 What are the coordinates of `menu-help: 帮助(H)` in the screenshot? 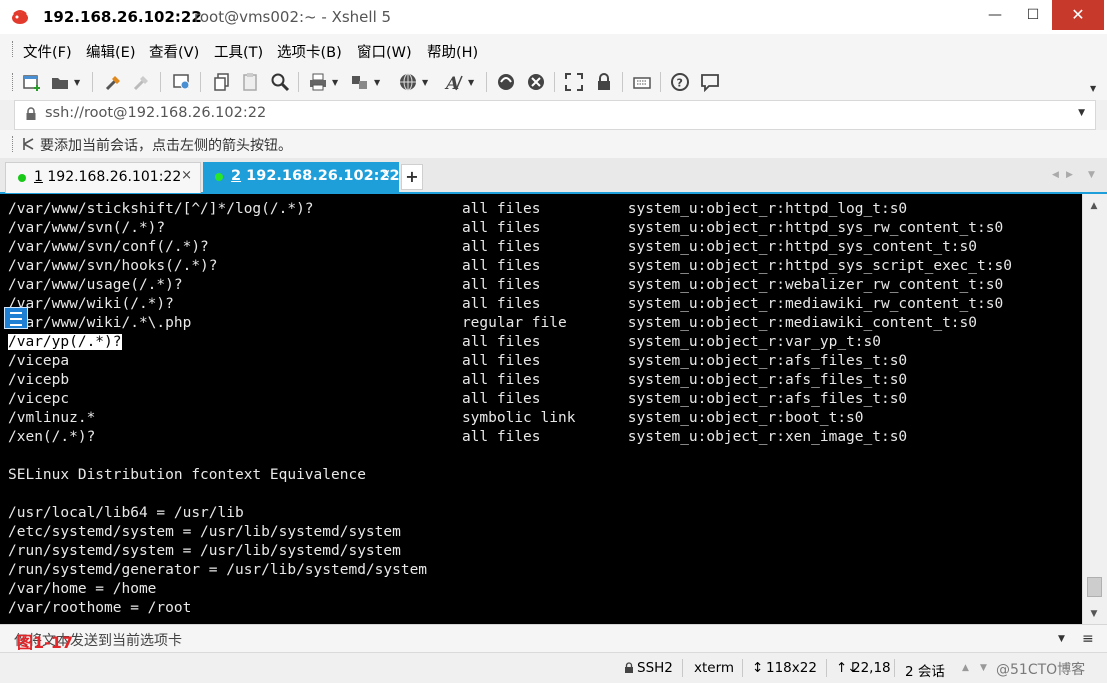 It's located at (452, 51).